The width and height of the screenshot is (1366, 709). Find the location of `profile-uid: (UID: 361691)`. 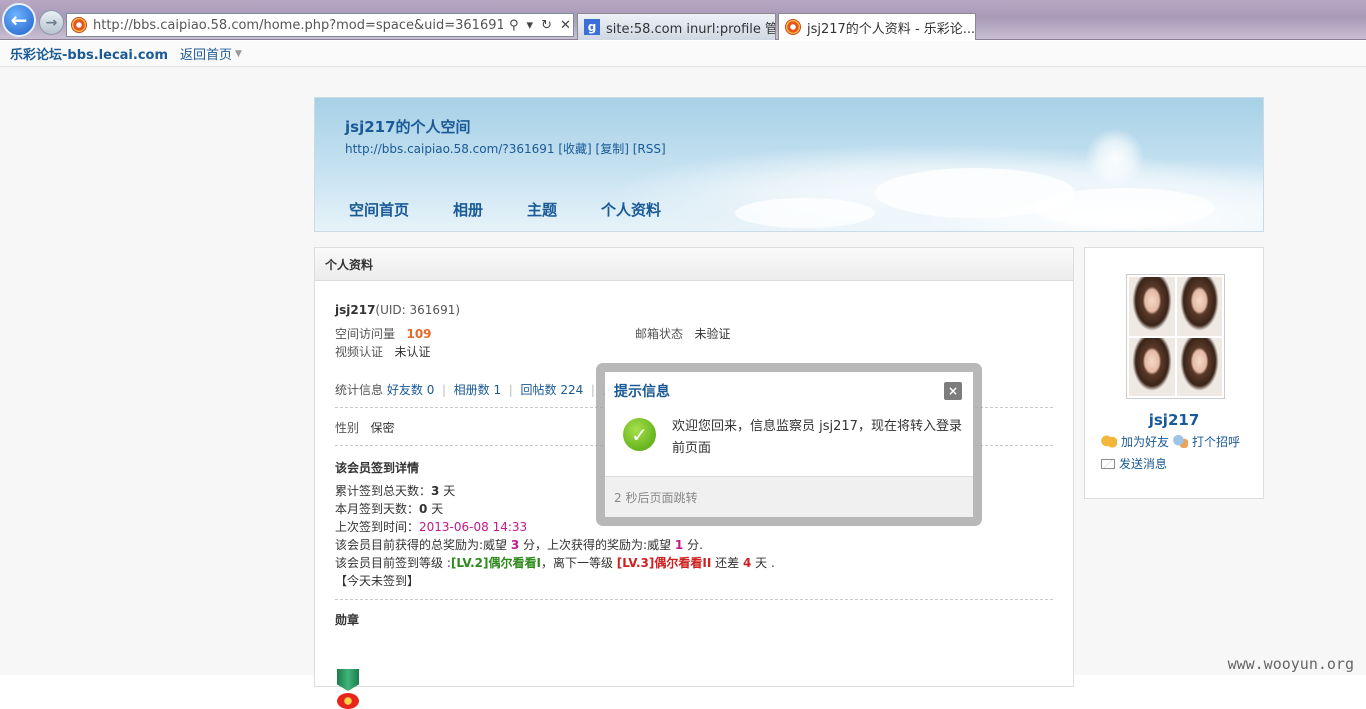

profile-uid: (UID: 361691) is located at coordinates (417, 310).